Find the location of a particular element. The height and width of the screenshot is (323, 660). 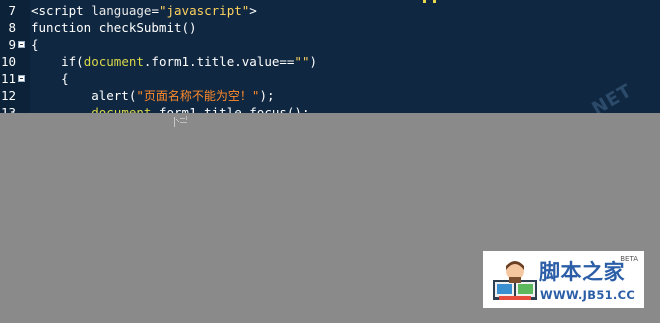

code-token: language is located at coordinates (121, 10).